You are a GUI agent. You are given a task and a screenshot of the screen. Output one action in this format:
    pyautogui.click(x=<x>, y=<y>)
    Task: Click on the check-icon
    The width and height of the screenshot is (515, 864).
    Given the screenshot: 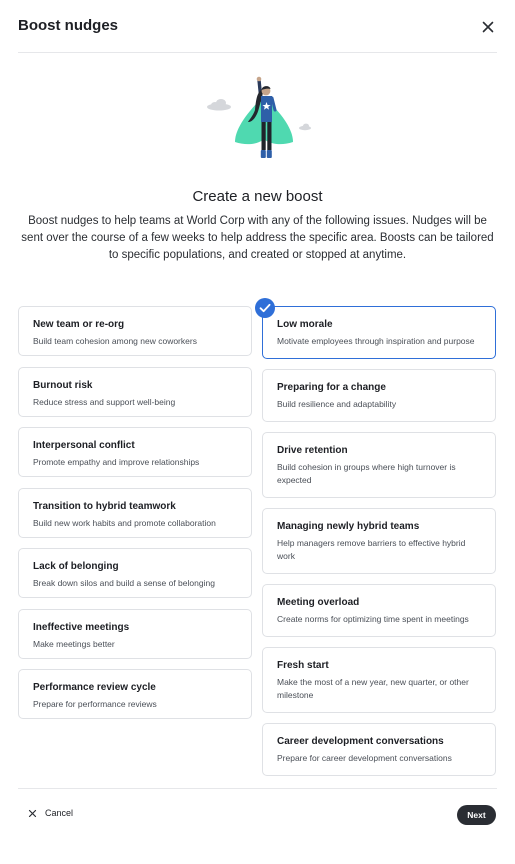 What is the action you would take?
    pyautogui.click(x=265, y=308)
    